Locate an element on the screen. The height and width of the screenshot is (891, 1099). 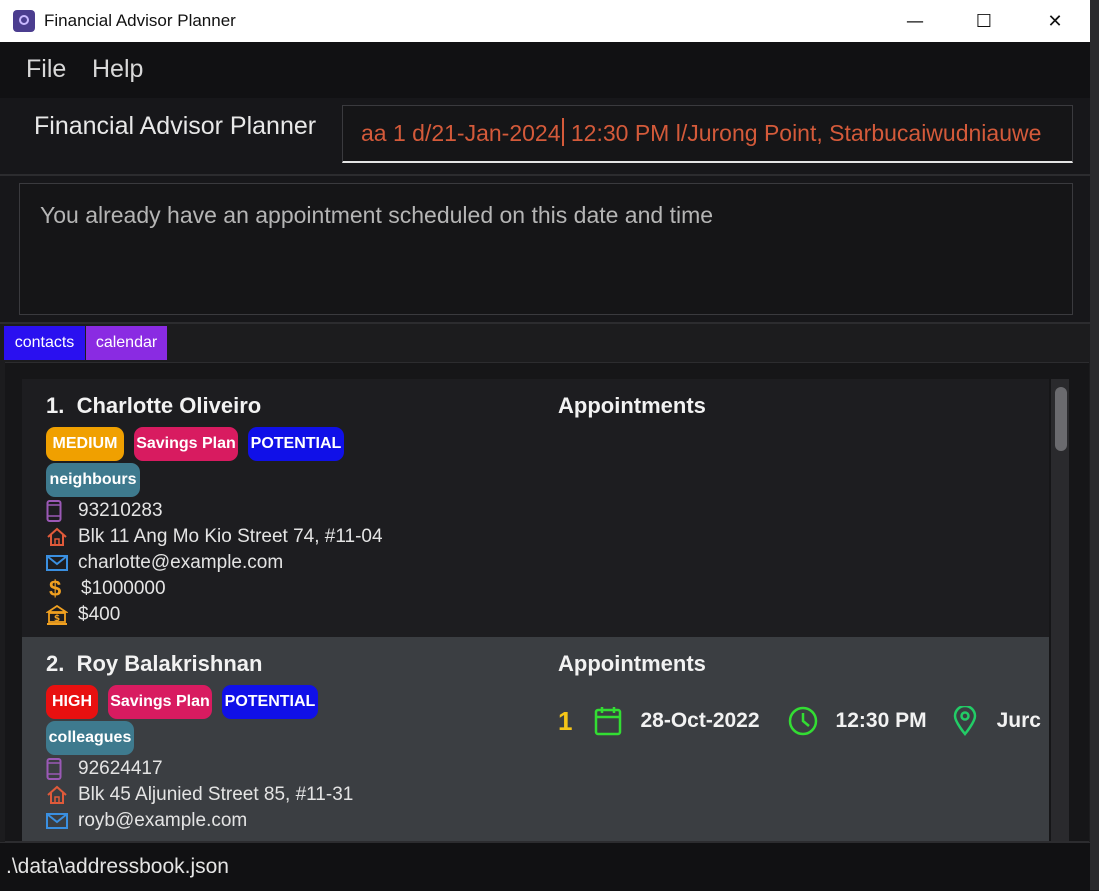
tag-relationship: neighbours is located at coordinates (93, 480).